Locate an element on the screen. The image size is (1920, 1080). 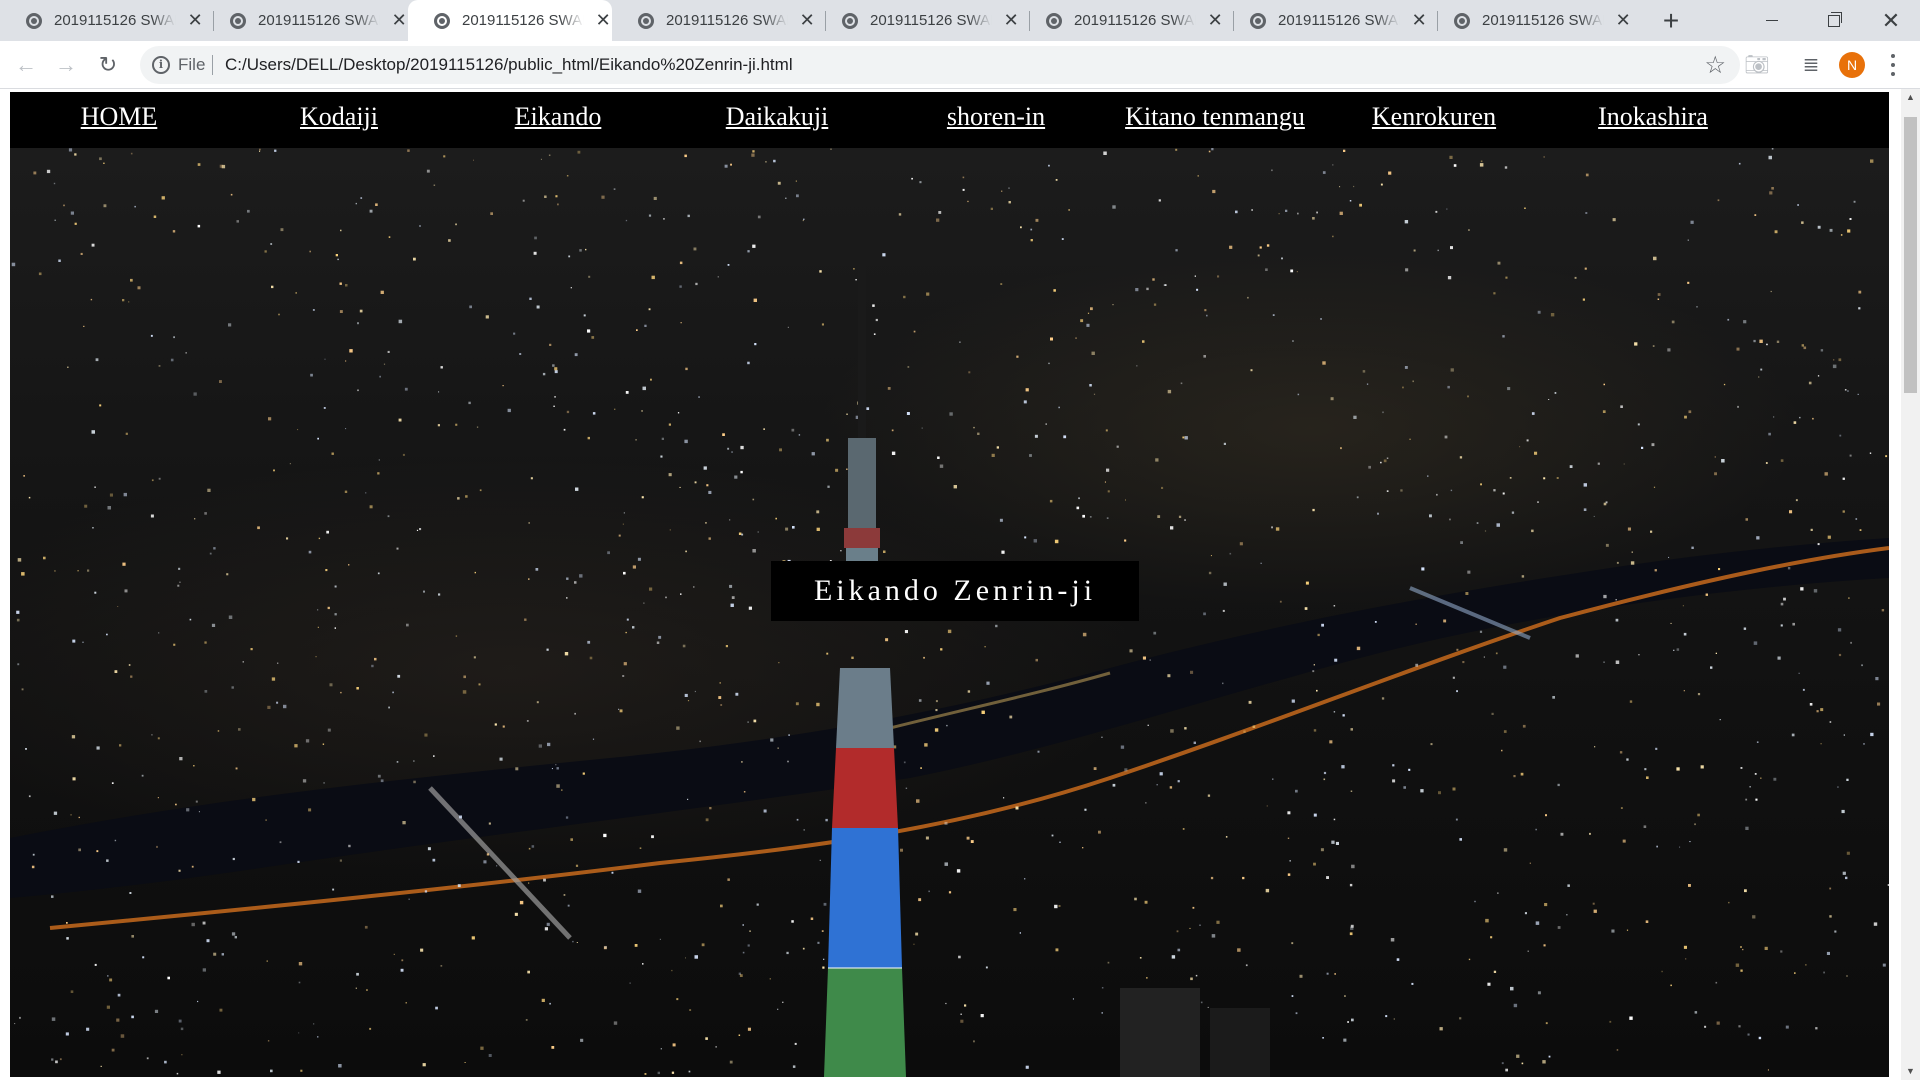
vertical-scrollbar: ▲ ▼ is located at coordinates (1910, 584).